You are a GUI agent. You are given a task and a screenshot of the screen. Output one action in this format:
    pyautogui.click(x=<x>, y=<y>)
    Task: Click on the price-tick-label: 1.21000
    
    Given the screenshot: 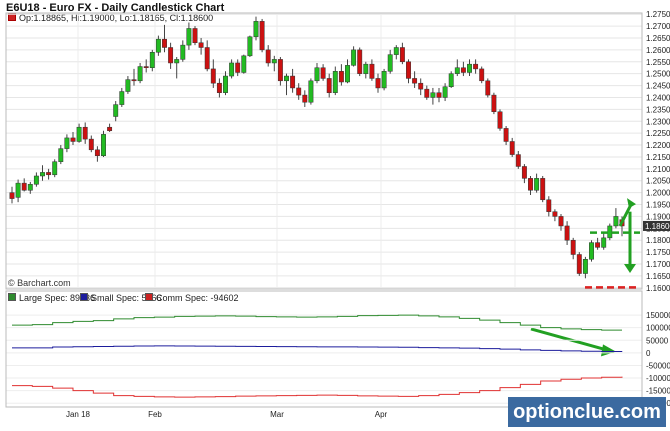 What is the action you would take?
    pyautogui.click(x=658, y=169)
    